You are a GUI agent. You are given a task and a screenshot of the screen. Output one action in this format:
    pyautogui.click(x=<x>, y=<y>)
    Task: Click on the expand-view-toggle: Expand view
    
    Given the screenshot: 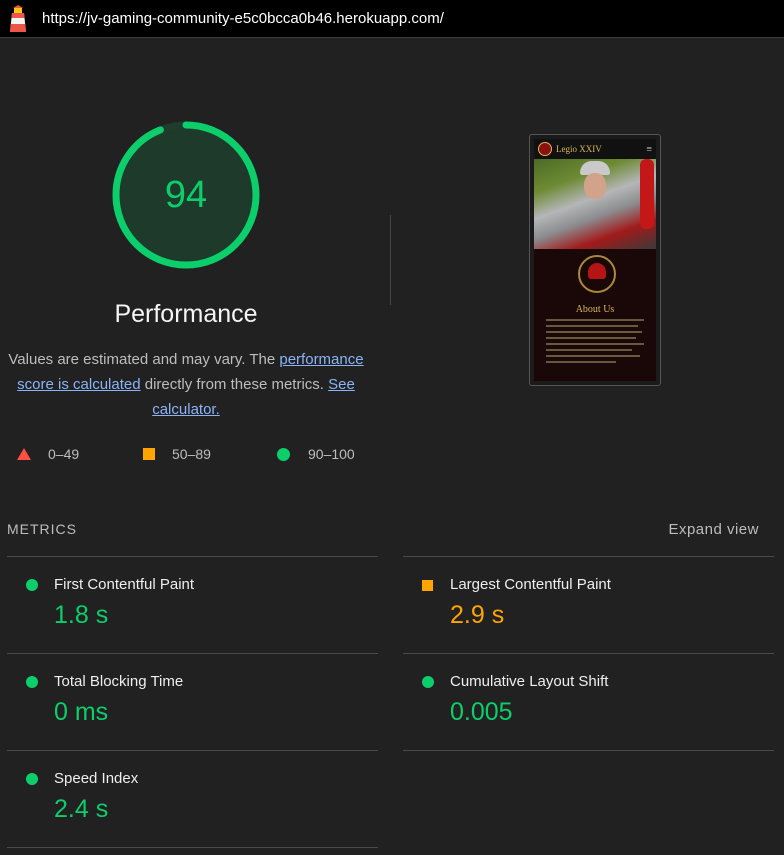 What is the action you would take?
    pyautogui.click(x=713, y=529)
    